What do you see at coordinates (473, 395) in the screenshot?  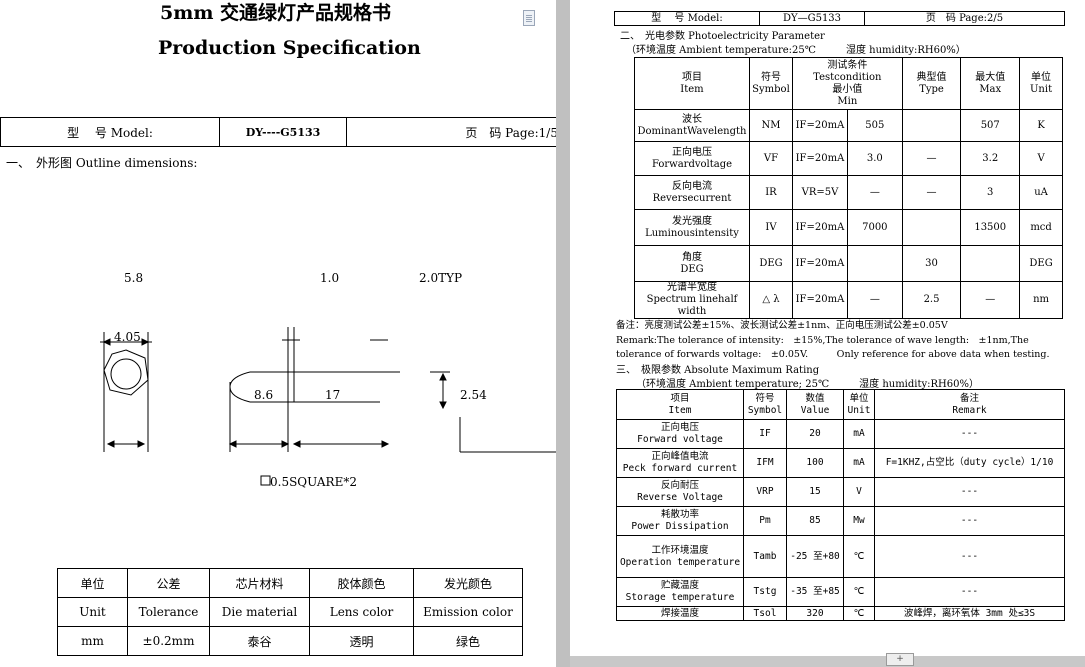 I see `dim-2-54: 2.54` at bounding box center [473, 395].